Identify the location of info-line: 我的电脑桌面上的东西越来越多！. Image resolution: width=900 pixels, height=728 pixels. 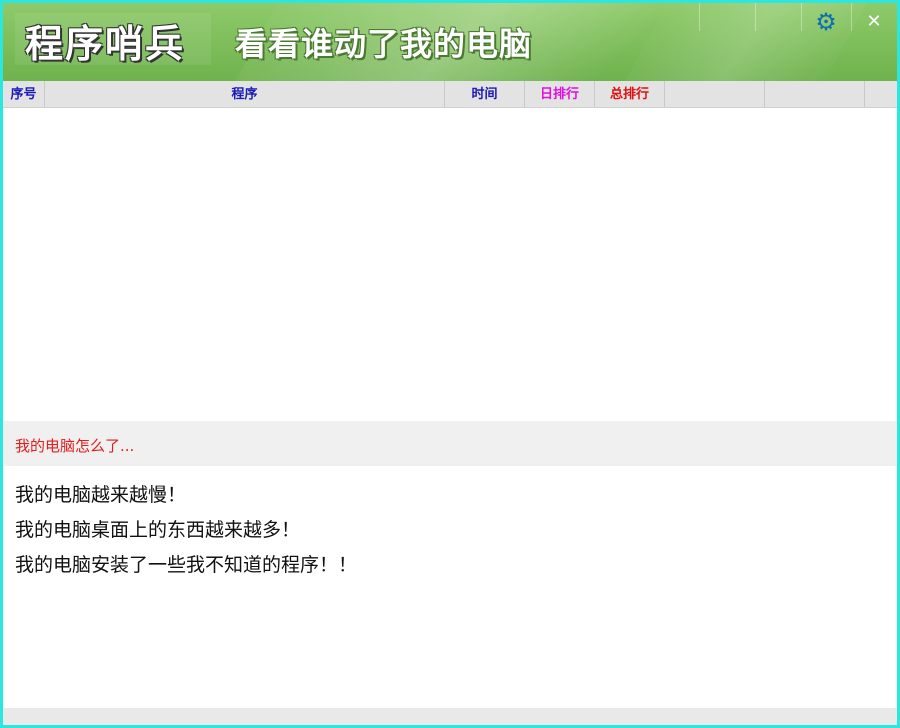
(158, 530).